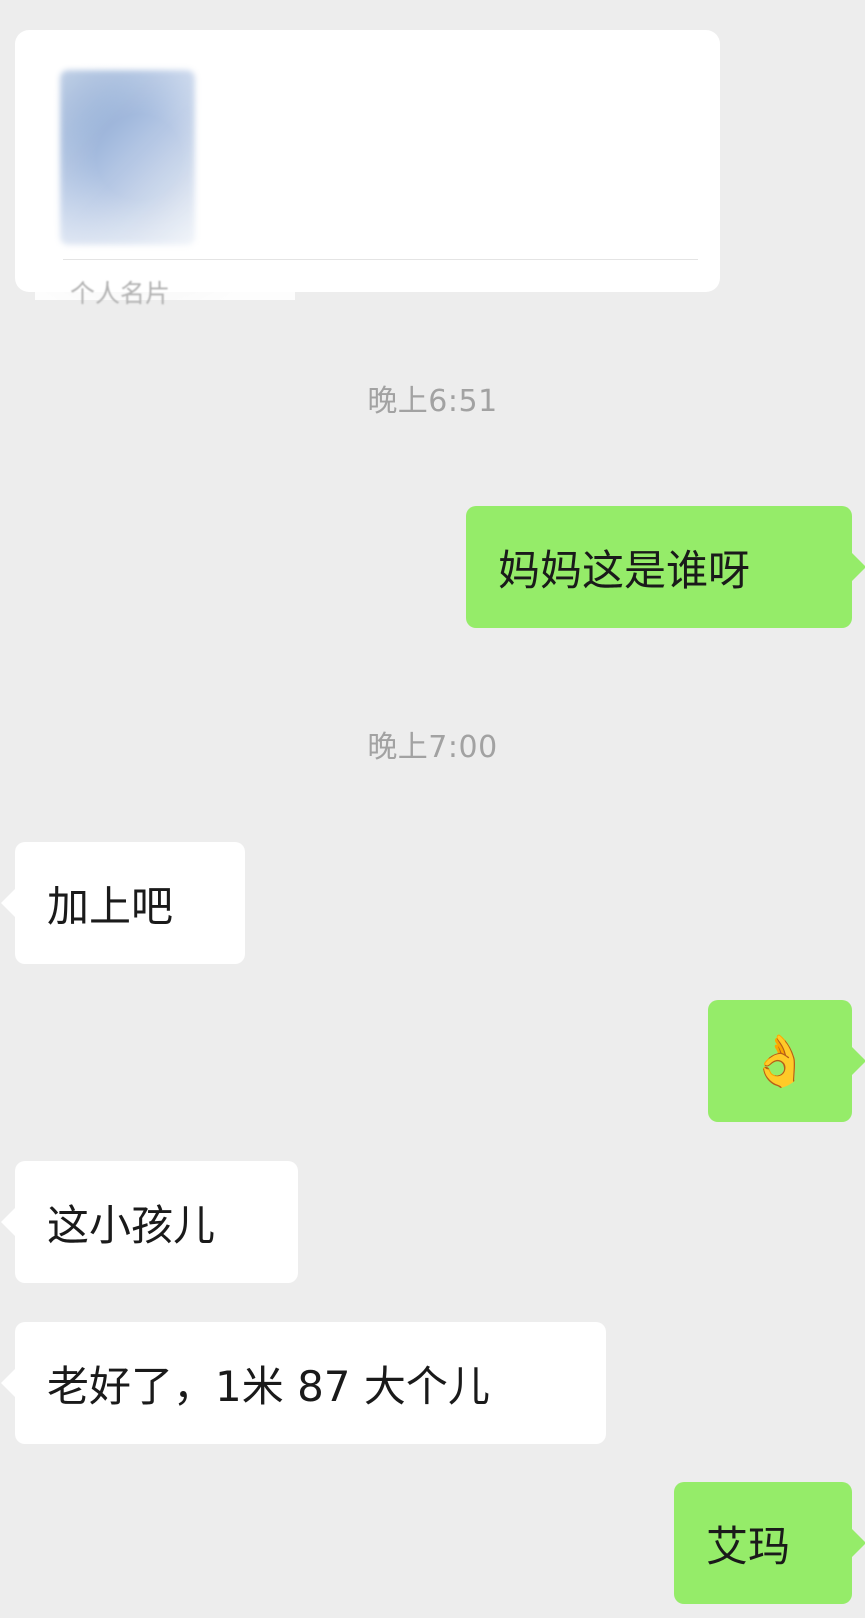 This screenshot has width=865, height=1618. What do you see at coordinates (131, 1225) in the screenshot?
I see `message-text: 这小孩儿` at bounding box center [131, 1225].